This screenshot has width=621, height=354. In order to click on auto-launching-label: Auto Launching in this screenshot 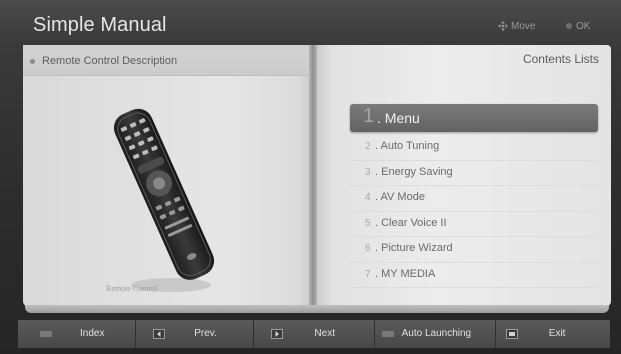, I will do `click(436, 333)`.